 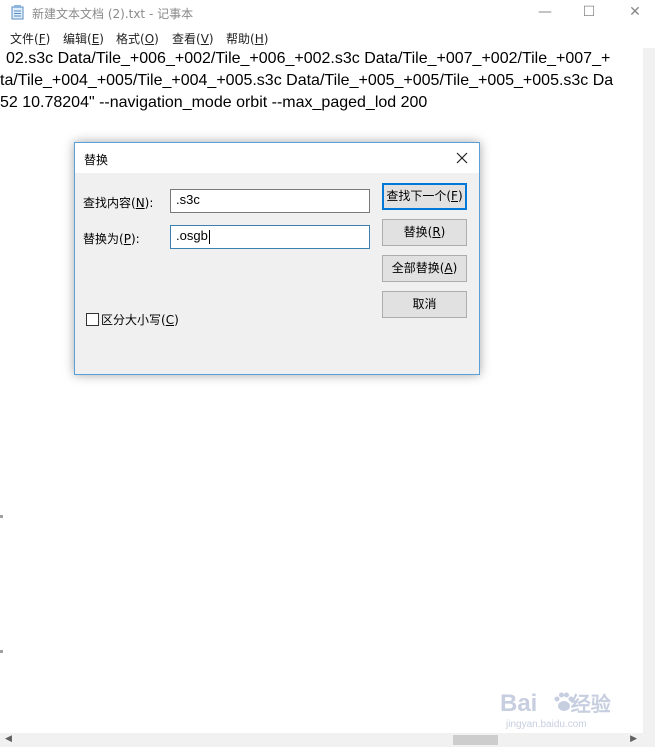 What do you see at coordinates (118, 203) in the screenshot?
I see `find-label: 查找内容(N):` at bounding box center [118, 203].